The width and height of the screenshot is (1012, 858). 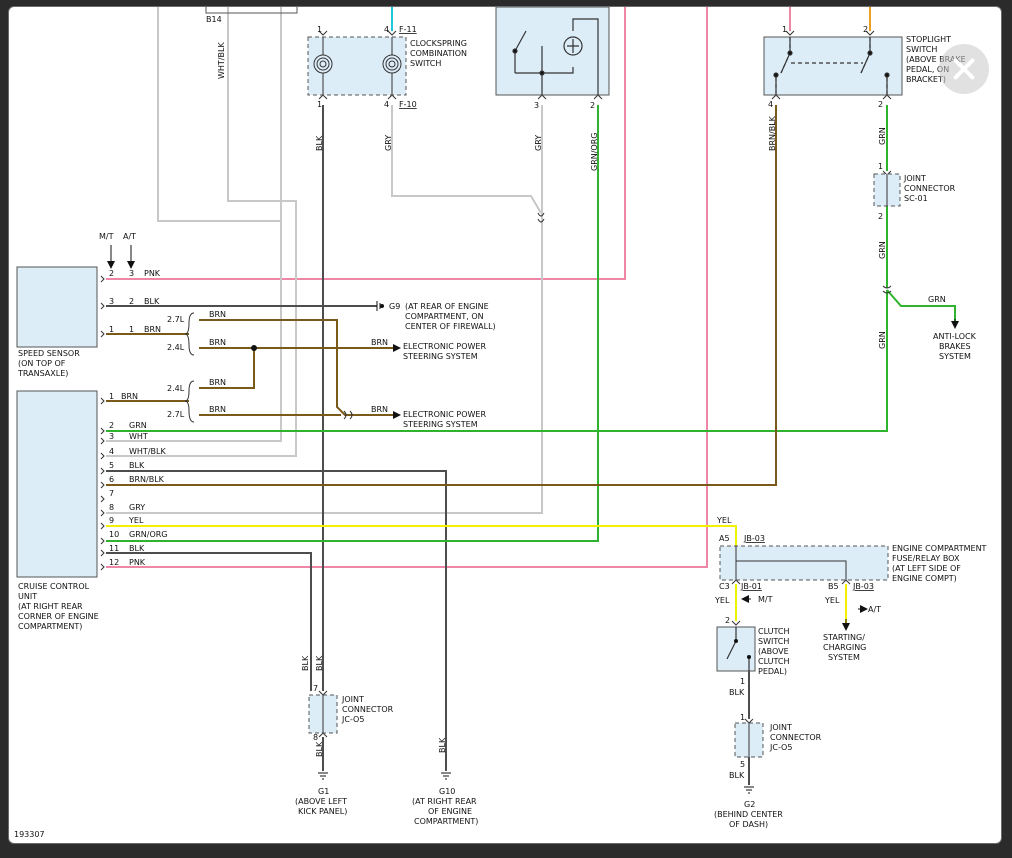 I want to click on clockspring-pin: 1, so click(x=319, y=104).